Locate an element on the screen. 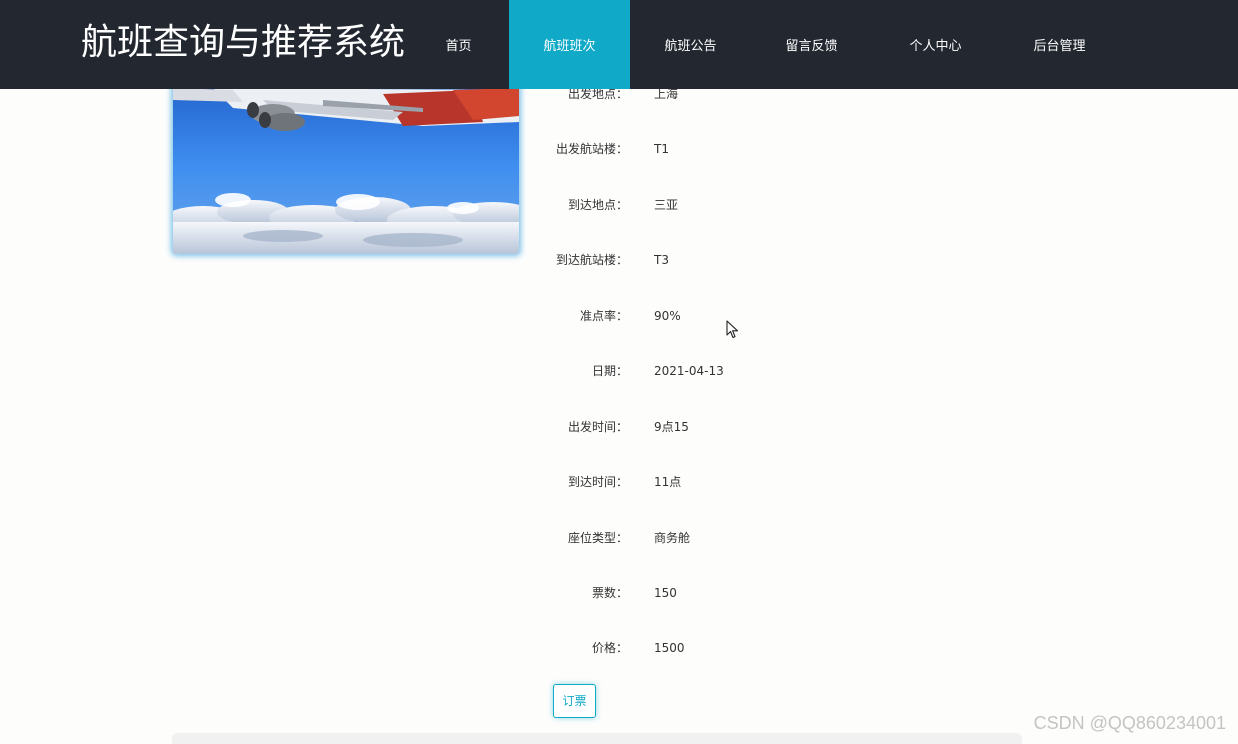  detail-label: 出发时间： is located at coordinates (597, 427).